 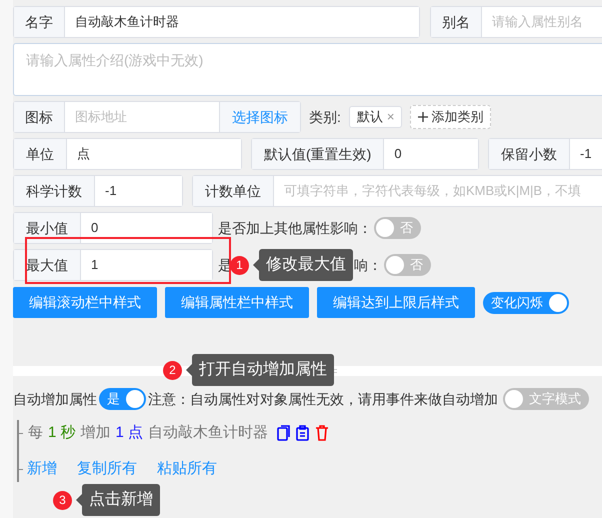 What do you see at coordinates (325, 117) in the screenshot?
I see `category-label: 类别:` at bounding box center [325, 117].